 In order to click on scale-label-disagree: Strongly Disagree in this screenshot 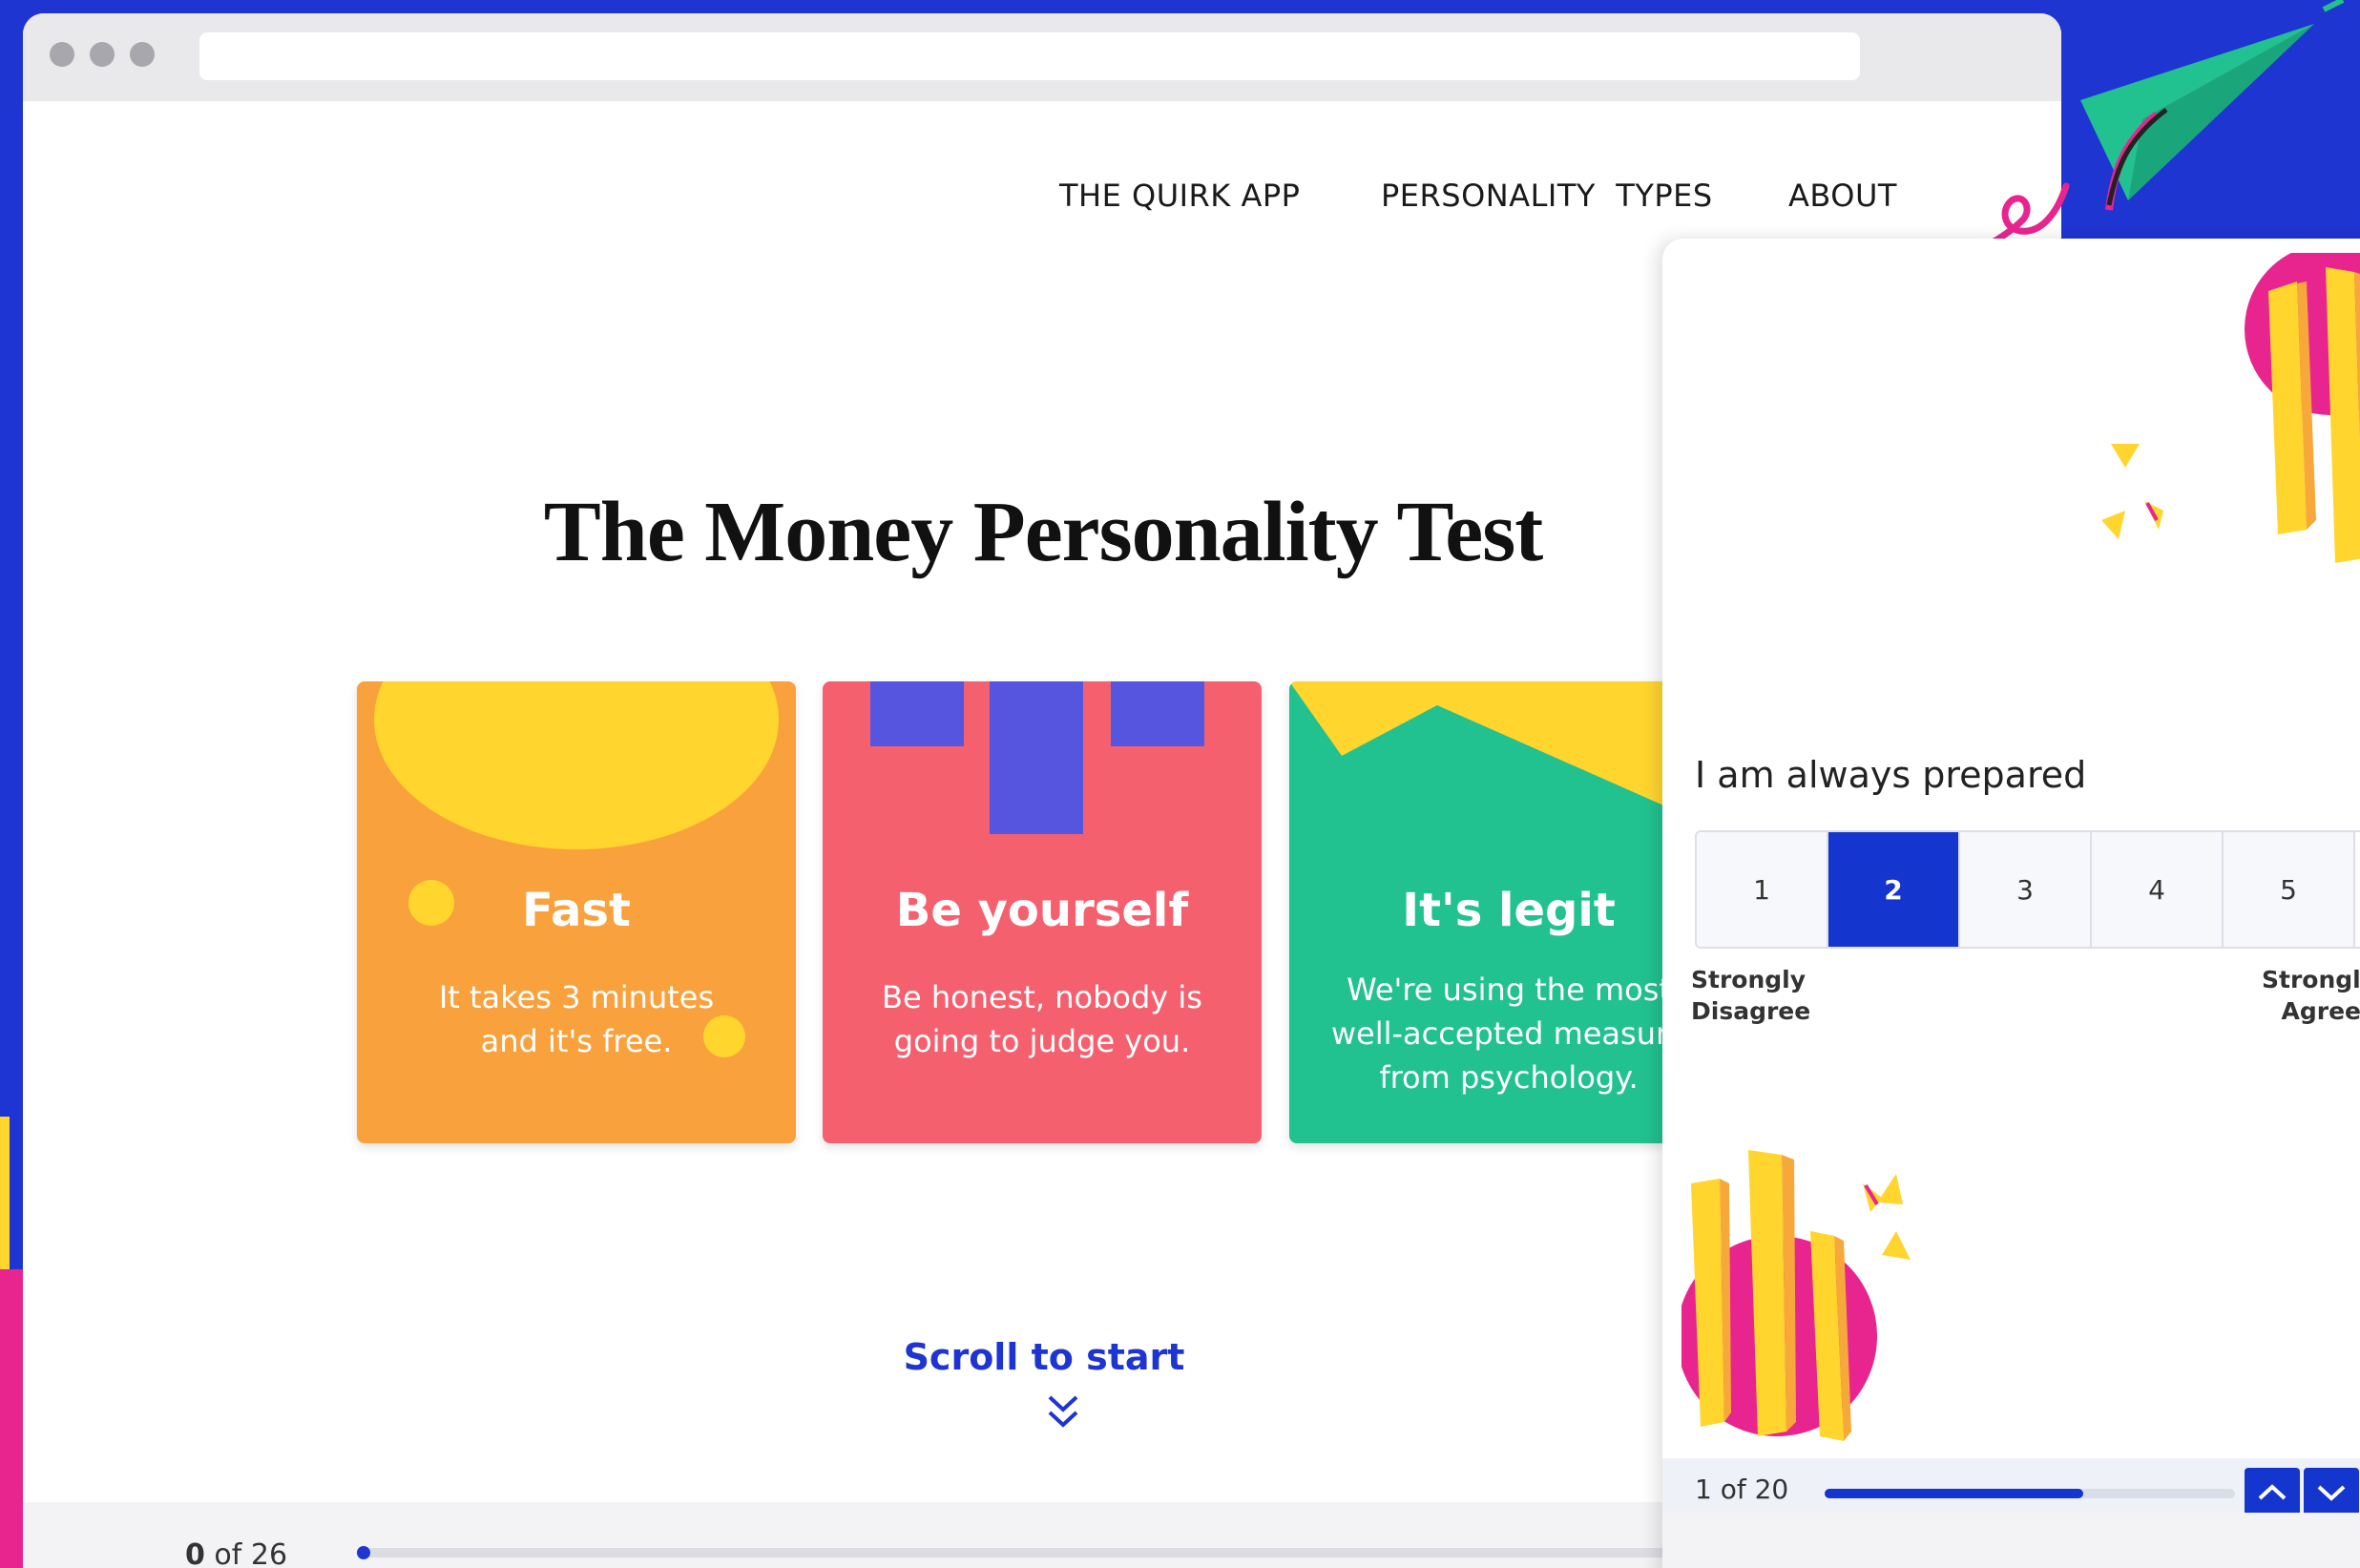, I will do `click(1750, 995)`.